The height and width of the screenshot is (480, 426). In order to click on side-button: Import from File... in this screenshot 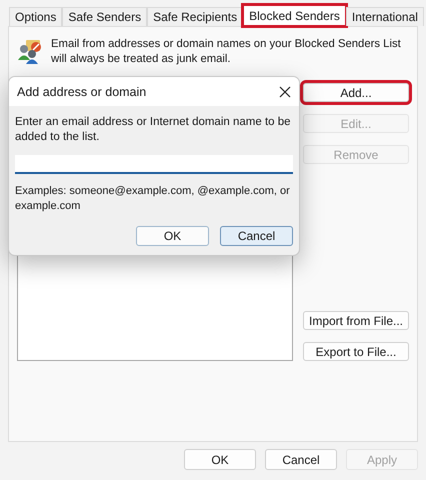, I will do `click(356, 320)`.